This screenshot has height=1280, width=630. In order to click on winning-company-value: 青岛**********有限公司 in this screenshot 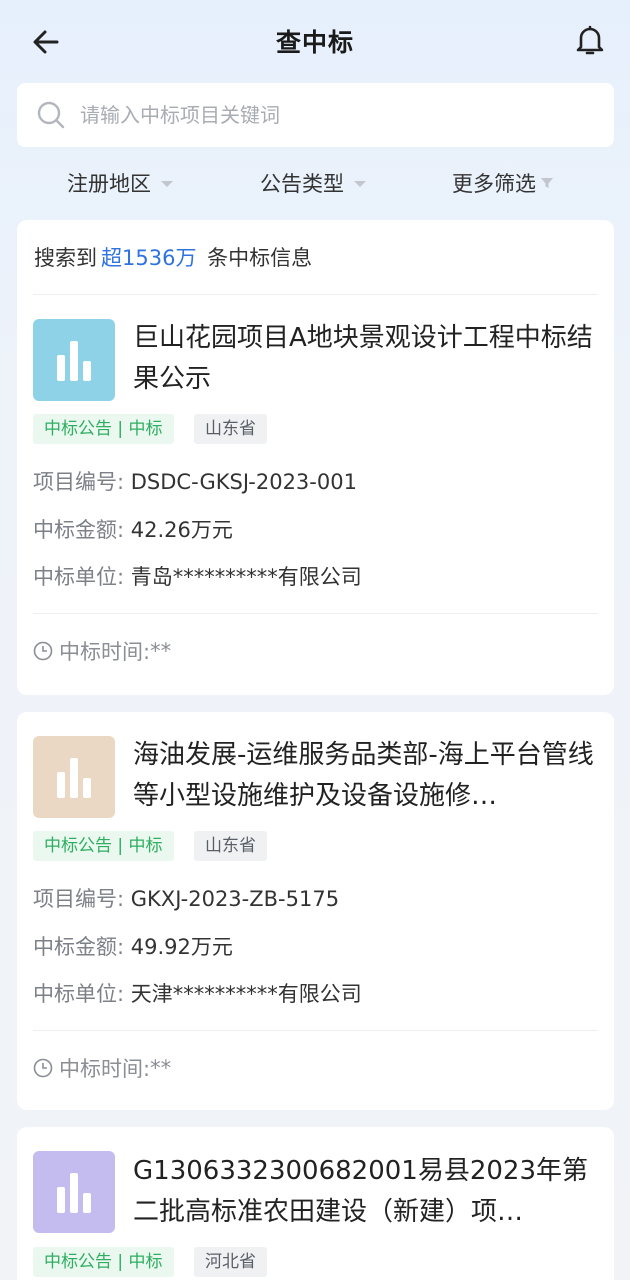, I will do `click(246, 577)`.